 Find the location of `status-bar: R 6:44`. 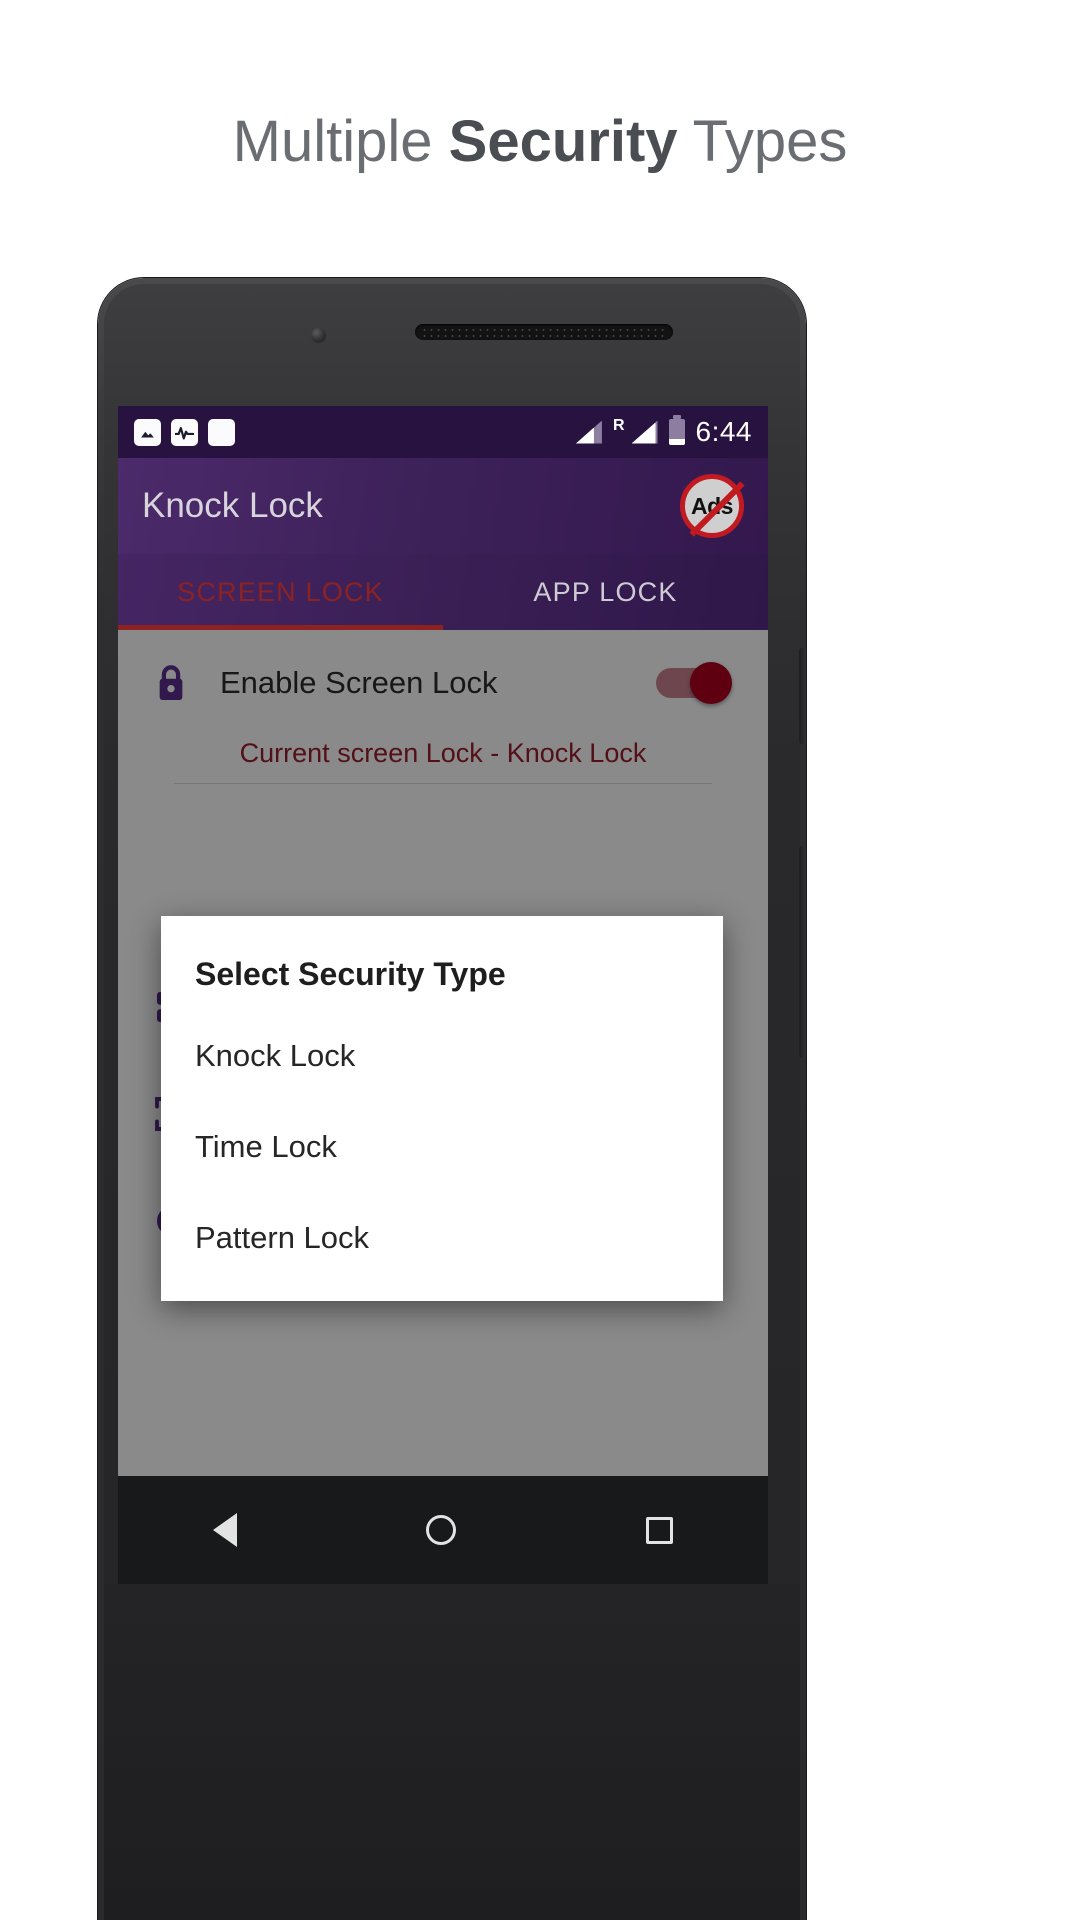

status-bar: R 6:44 is located at coordinates (443, 432).